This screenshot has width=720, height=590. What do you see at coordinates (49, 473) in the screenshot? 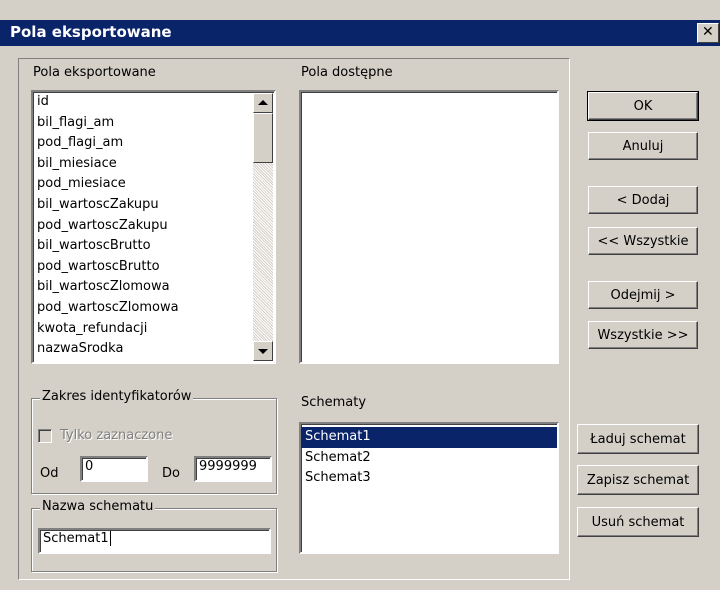
I see `from-label: Od` at bounding box center [49, 473].